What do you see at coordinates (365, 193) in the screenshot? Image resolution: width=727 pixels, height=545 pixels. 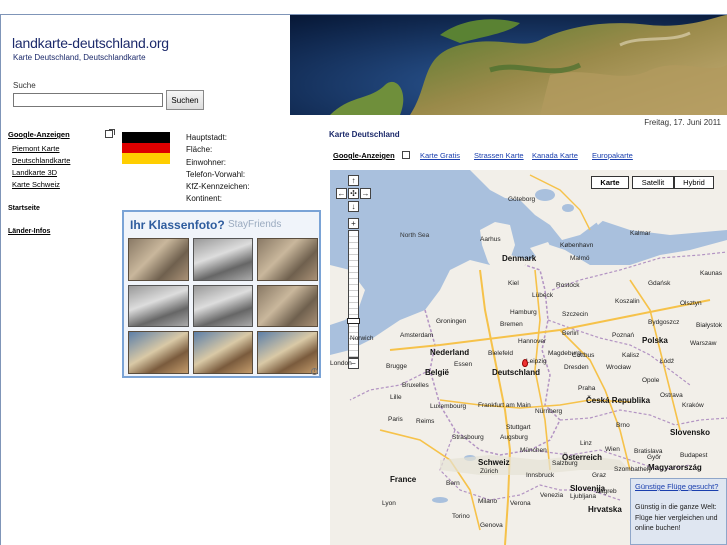 I see `pan-right-icon: →` at bounding box center [365, 193].